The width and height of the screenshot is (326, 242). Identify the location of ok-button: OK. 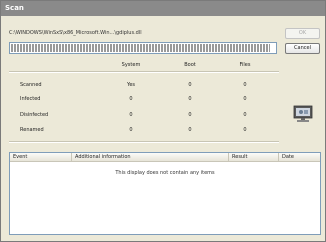
(302, 33).